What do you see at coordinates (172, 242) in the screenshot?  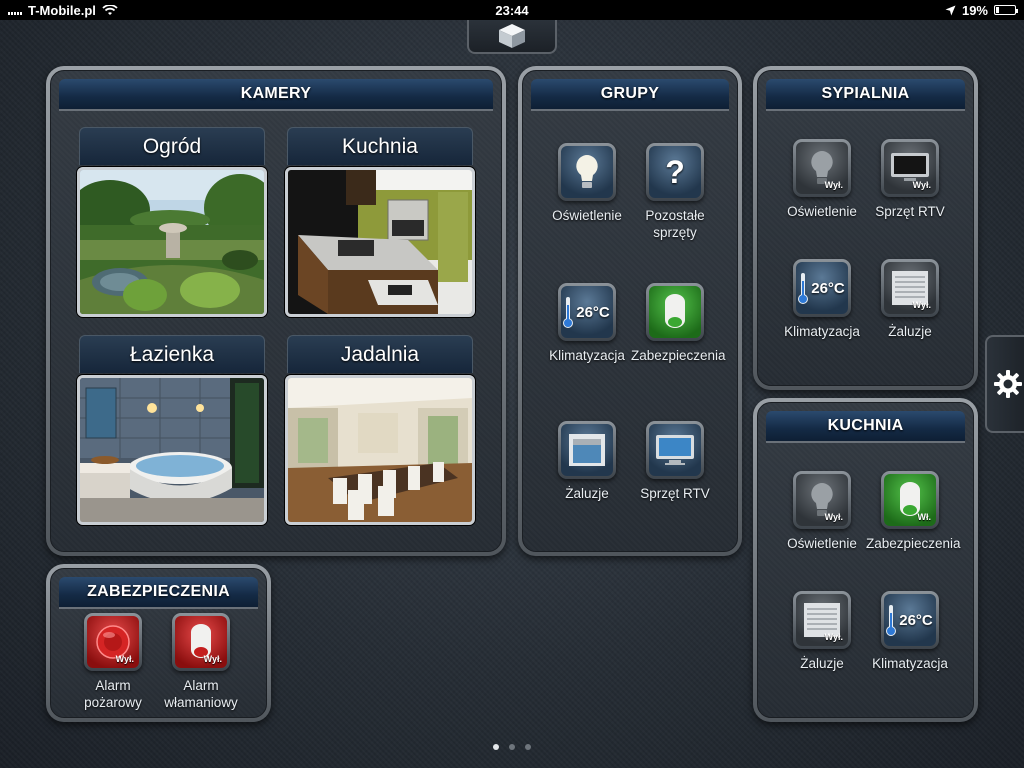 I see `camera-feed-garden` at bounding box center [172, 242].